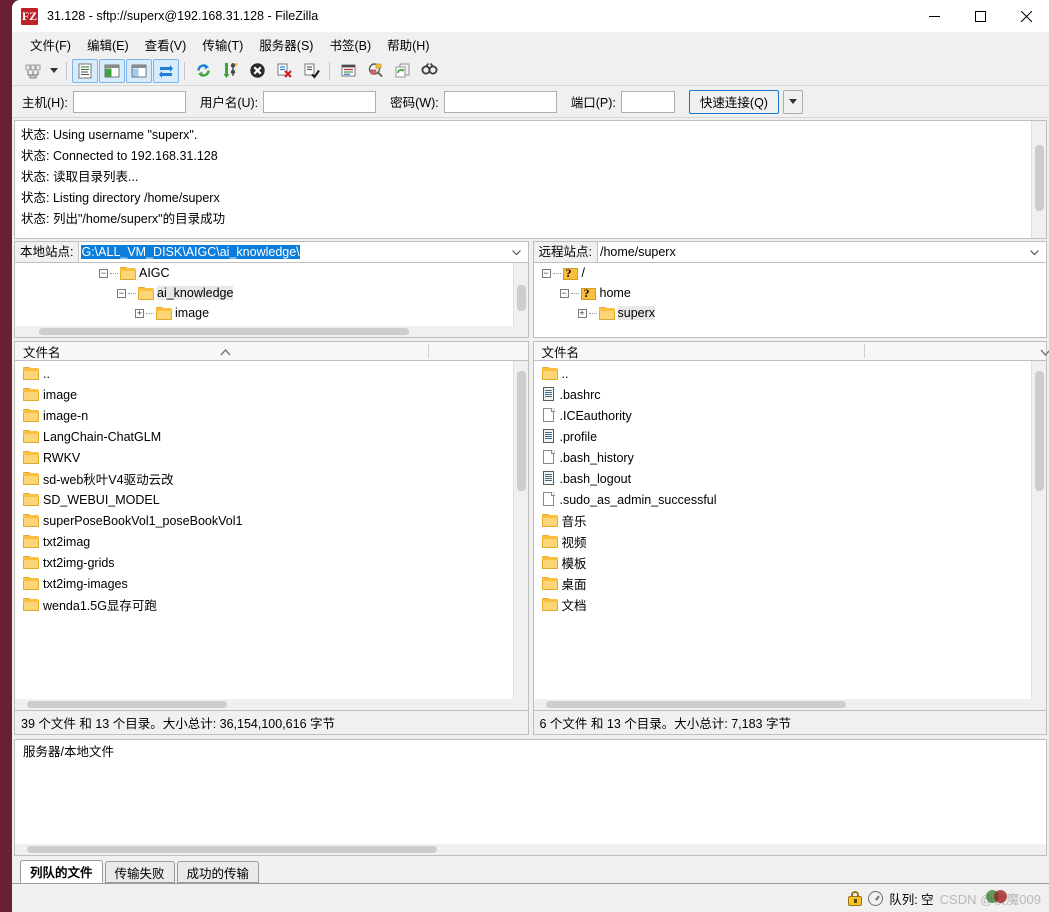 The image size is (1049, 912). I want to click on menu-transfer: 传输(T), so click(222, 44).